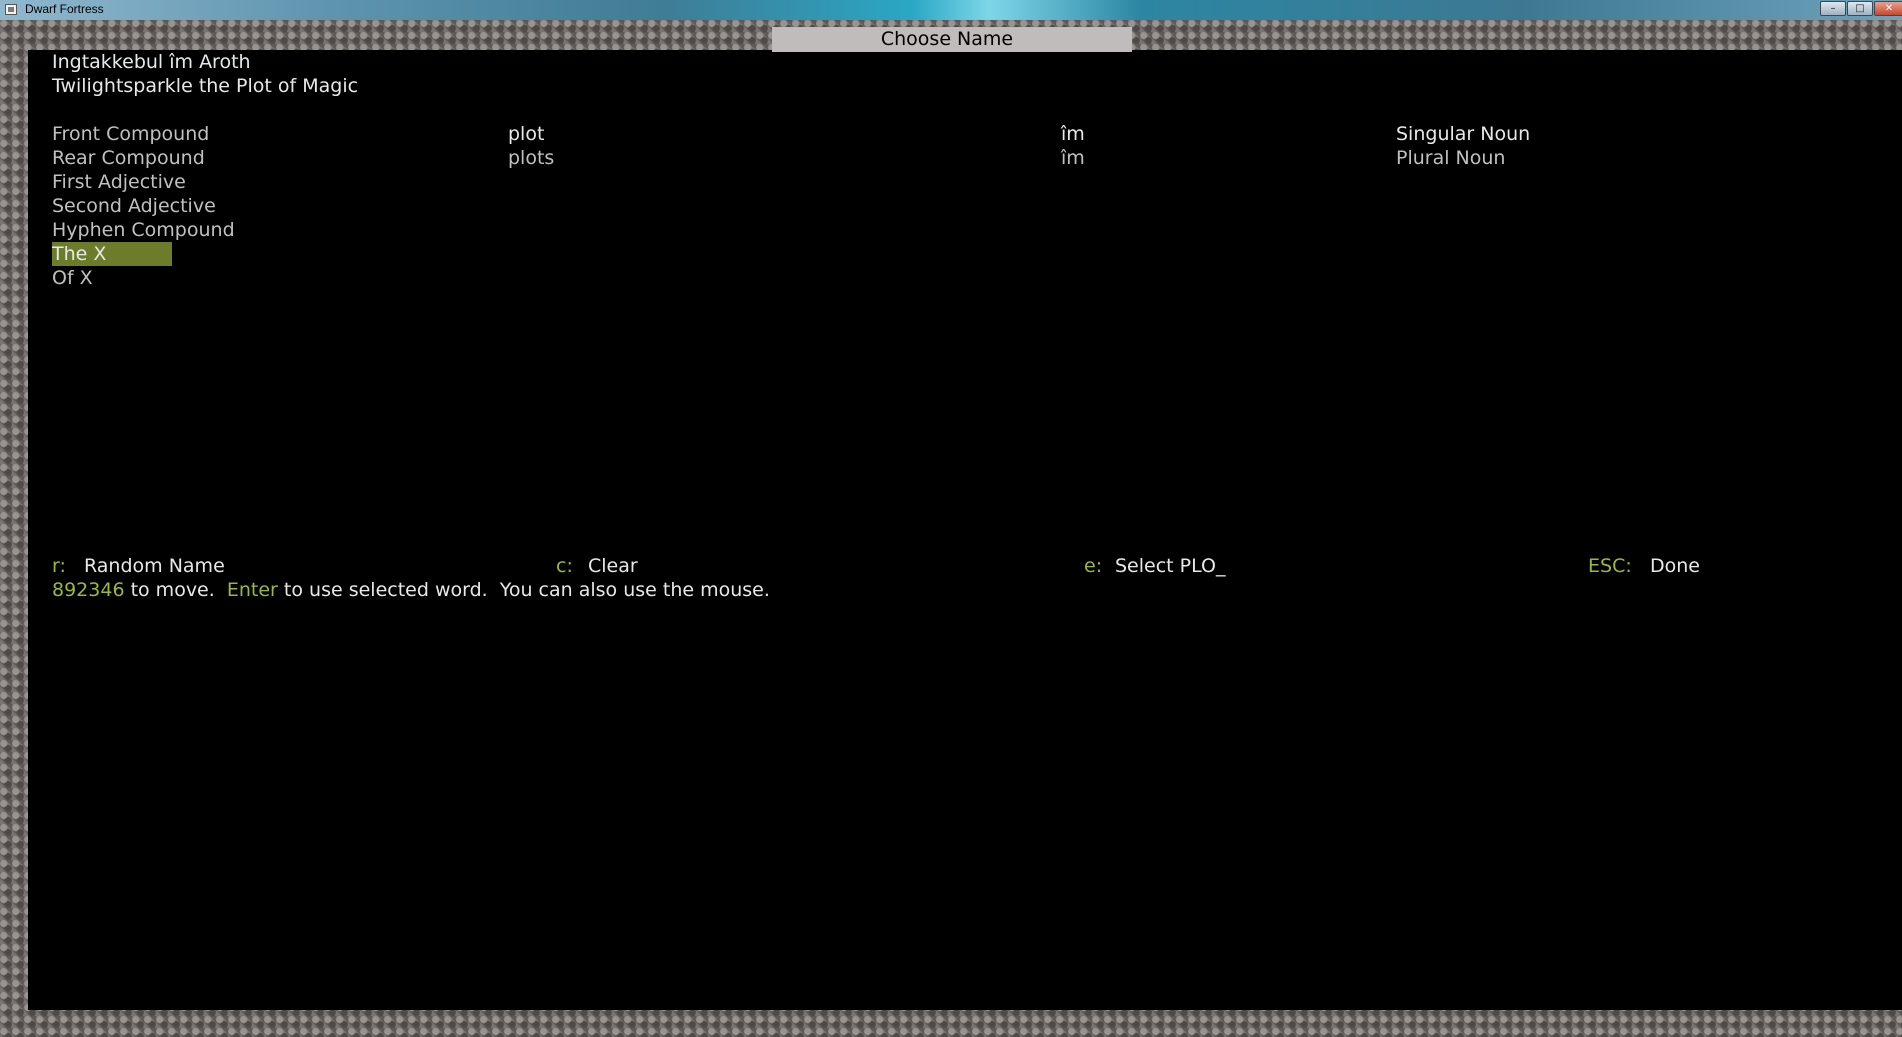 The height and width of the screenshot is (1037, 1902). What do you see at coordinates (1610, 566) in the screenshot?
I see `done-key: ESC:` at bounding box center [1610, 566].